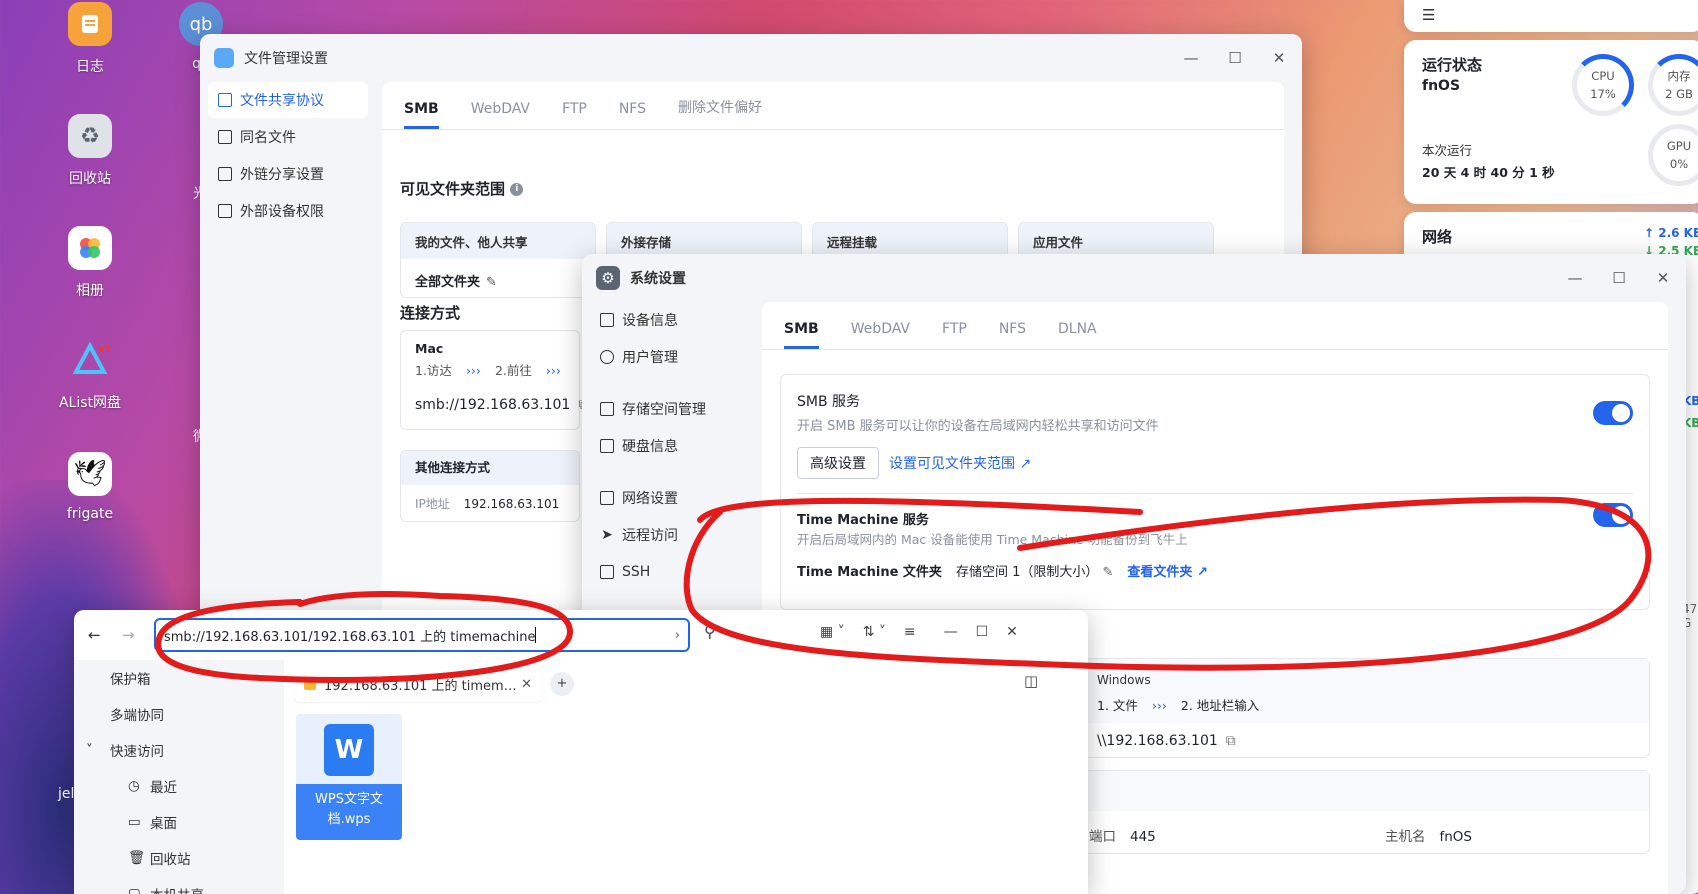 This screenshot has width=1698, height=894. Describe the element at coordinates (650, 358) in the screenshot. I see `sidebar-label: 用户管理` at that location.